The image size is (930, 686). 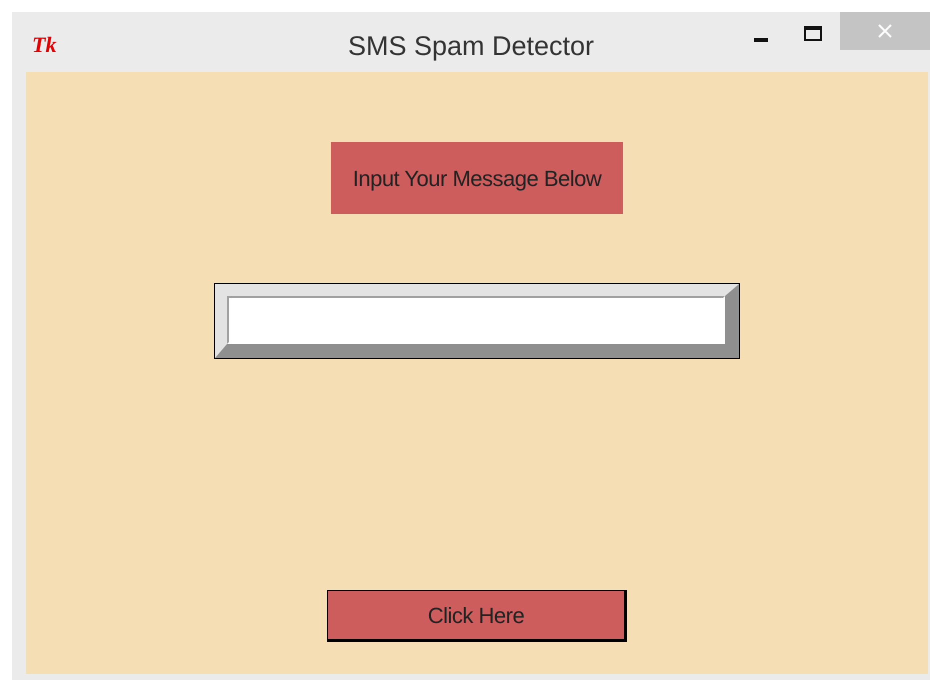 I want to click on maximize-icon, so click(x=813, y=33).